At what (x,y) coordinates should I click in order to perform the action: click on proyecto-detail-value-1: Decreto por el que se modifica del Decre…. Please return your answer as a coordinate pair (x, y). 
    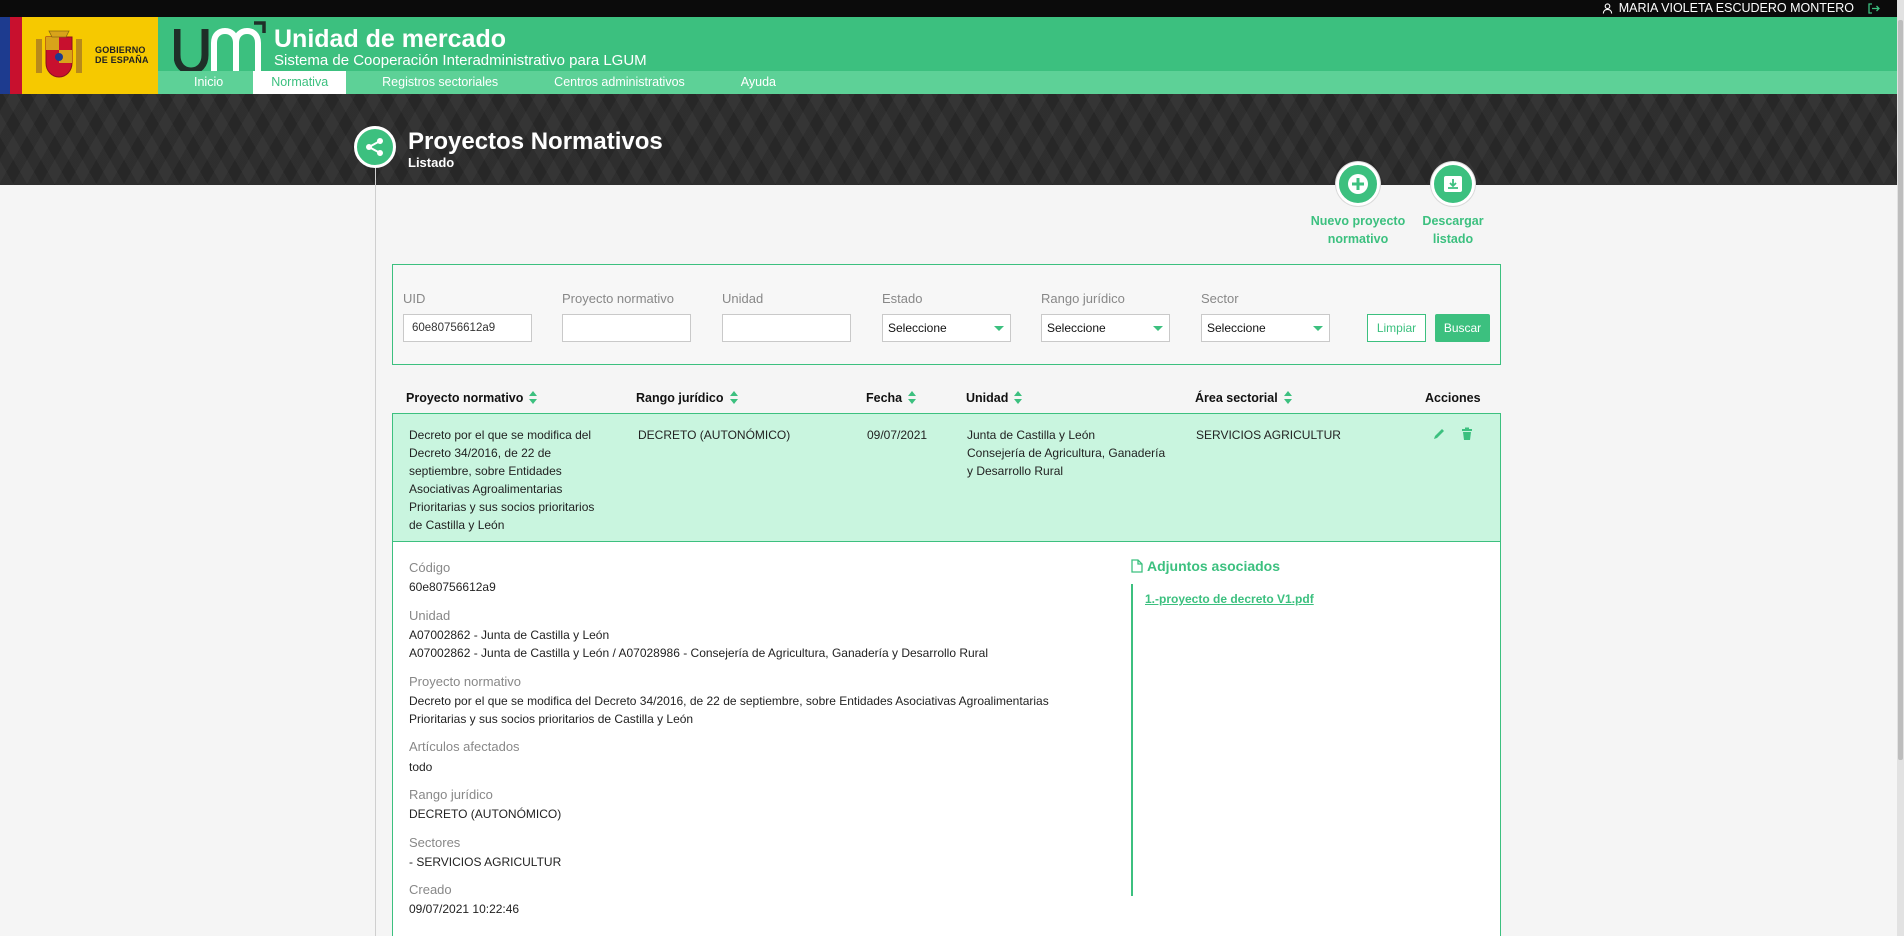
    Looking at the image, I should click on (729, 701).